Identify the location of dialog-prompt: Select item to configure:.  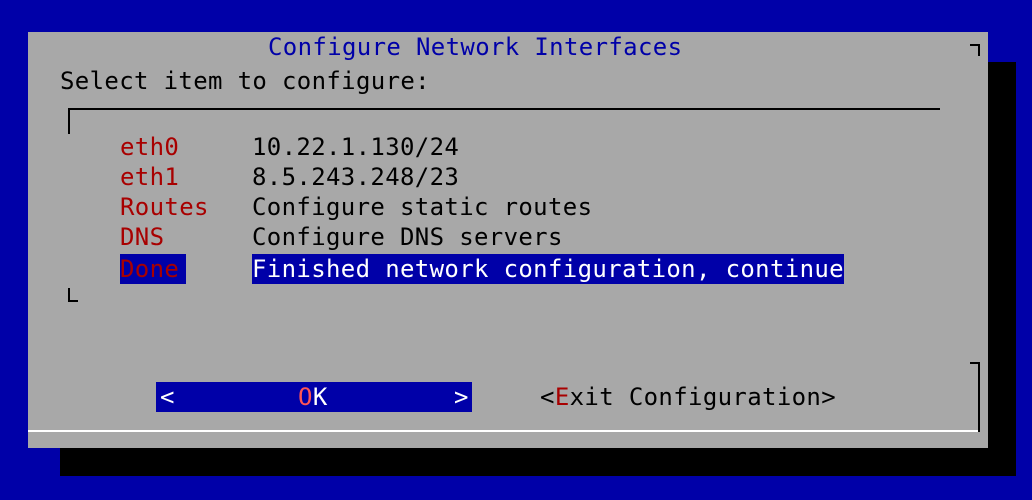
(245, 81).